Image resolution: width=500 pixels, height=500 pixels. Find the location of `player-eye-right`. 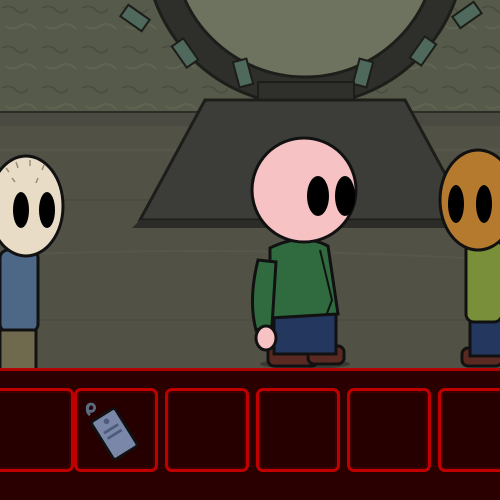

player-eye-right is located at coordinates (345, 196).